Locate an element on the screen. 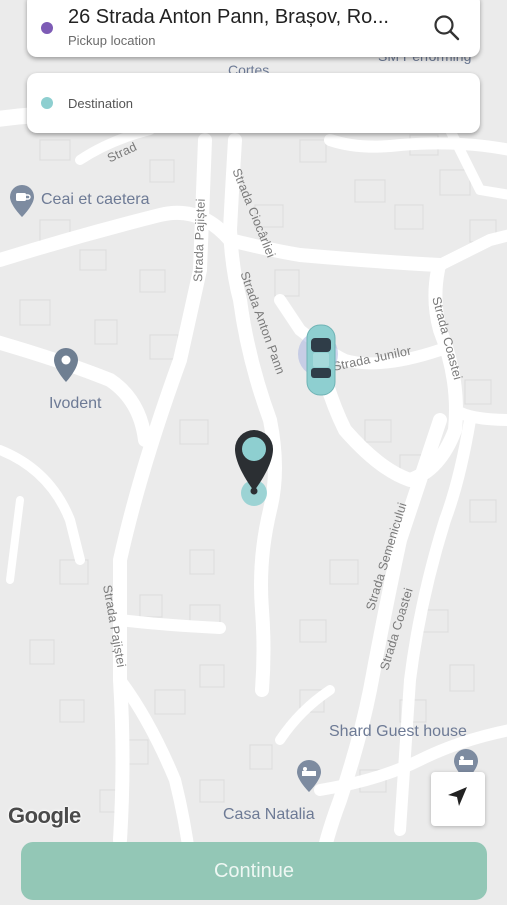 The image size is (507, 905). destination-input: Destination is located at coordinates (100, 103).